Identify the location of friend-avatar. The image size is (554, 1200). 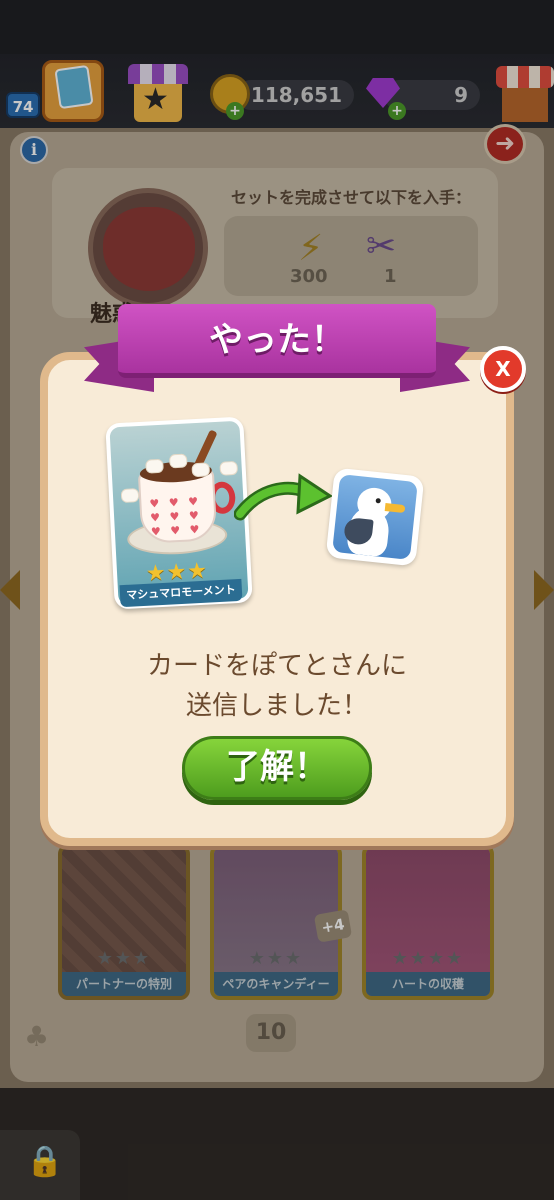
(375, 517).